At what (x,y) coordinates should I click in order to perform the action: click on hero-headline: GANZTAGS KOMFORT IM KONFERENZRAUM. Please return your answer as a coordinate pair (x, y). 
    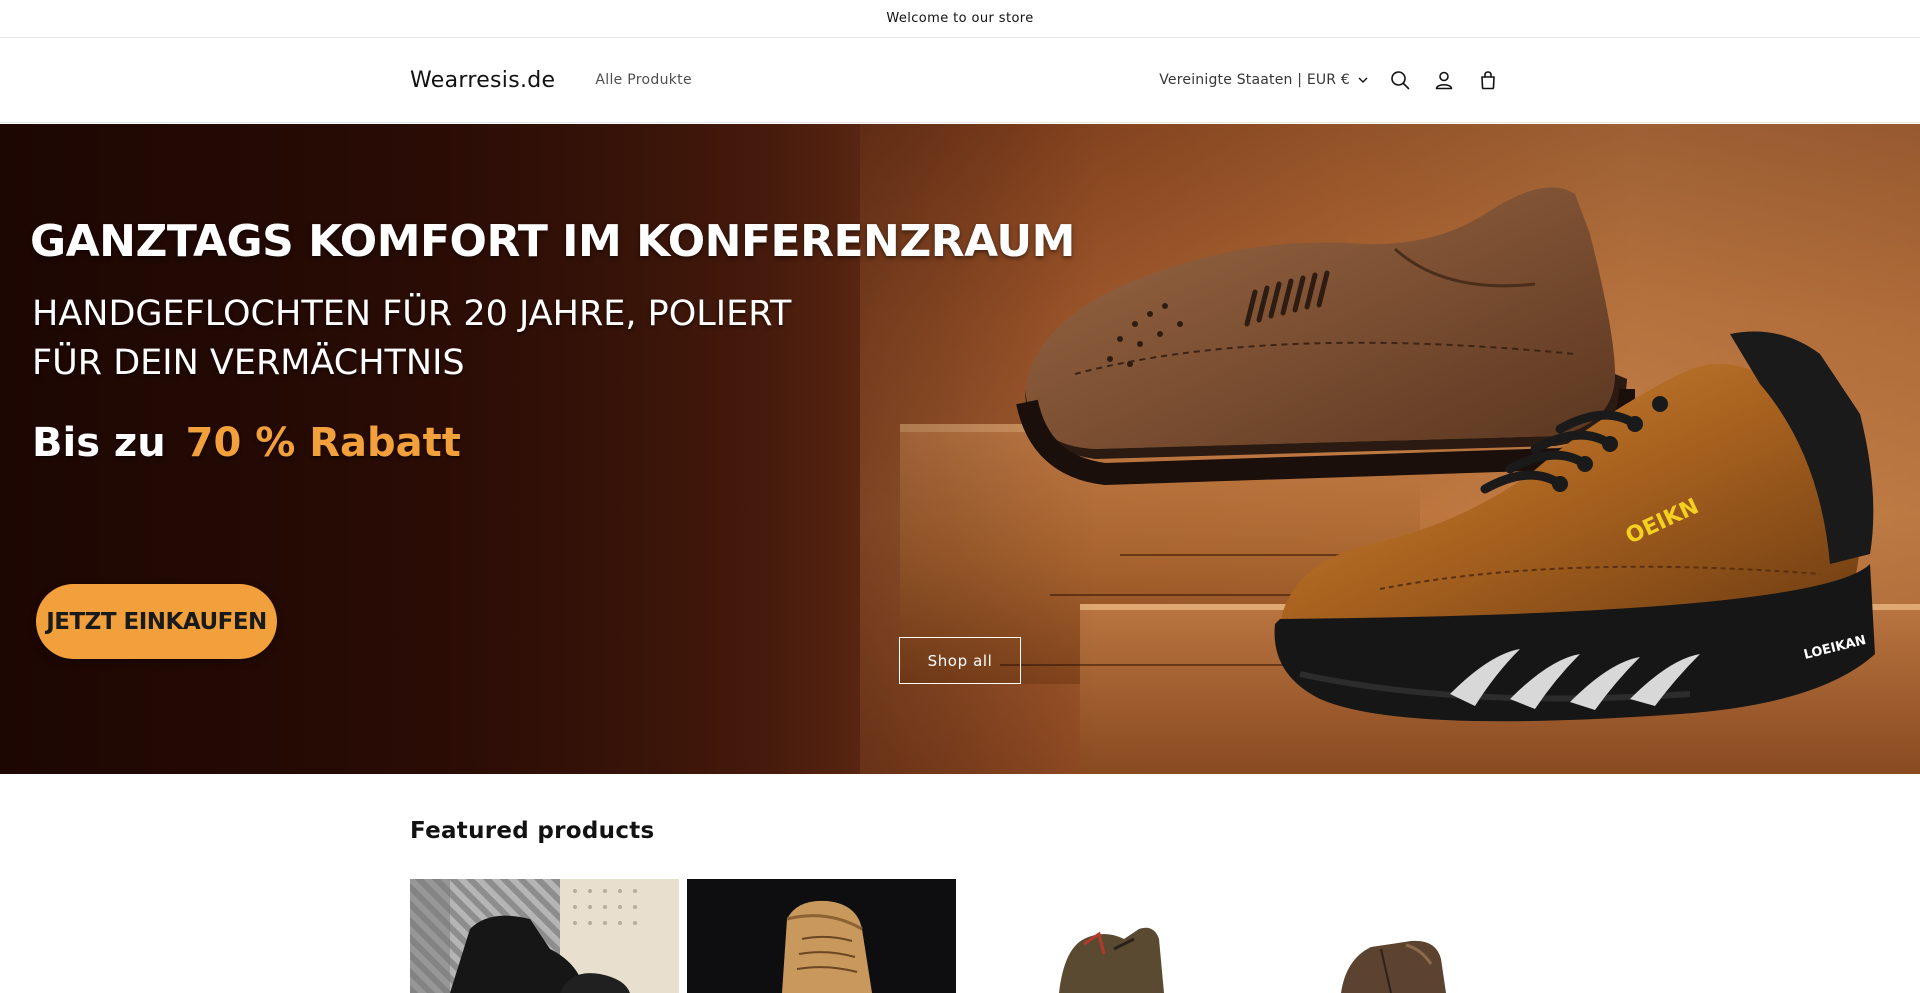
    Looking at the image, I should click on (552, 241).